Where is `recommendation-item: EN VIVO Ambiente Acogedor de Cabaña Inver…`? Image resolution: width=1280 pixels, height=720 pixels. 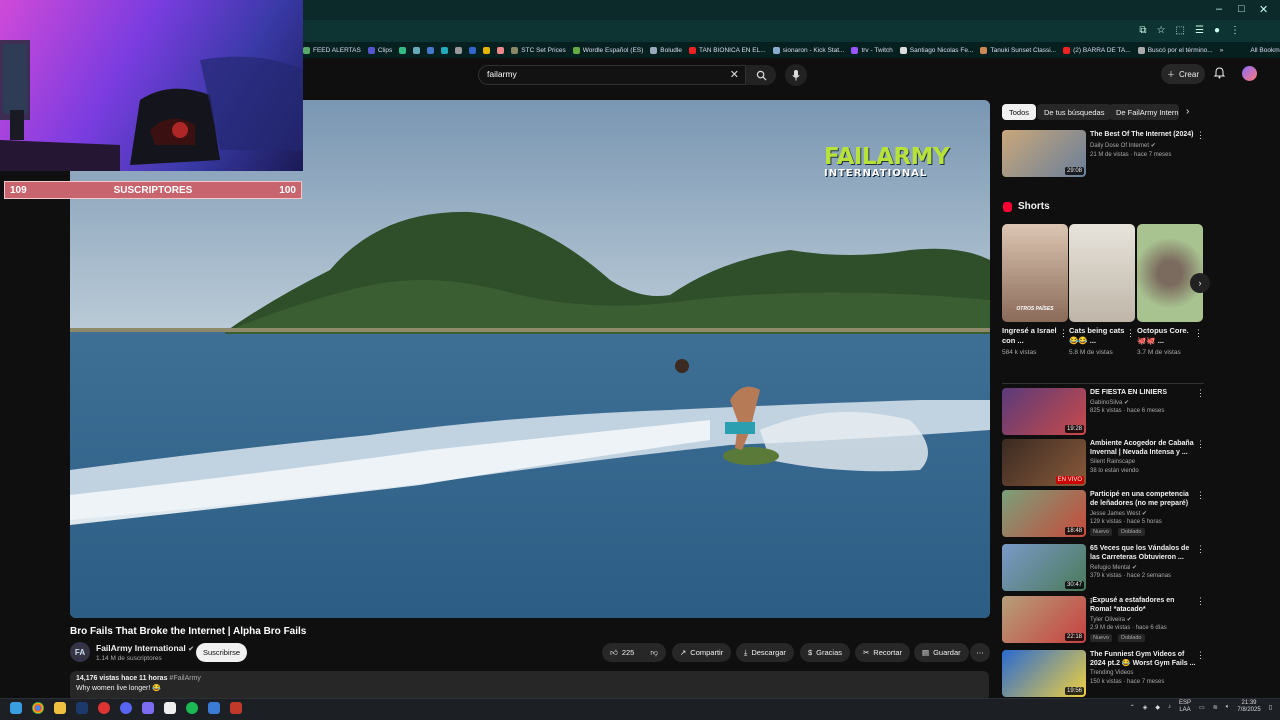 recommendation-item: EN VIVO Ambiente Acogedor de Cabaña Inver… is located at coordinates (1107, 463).